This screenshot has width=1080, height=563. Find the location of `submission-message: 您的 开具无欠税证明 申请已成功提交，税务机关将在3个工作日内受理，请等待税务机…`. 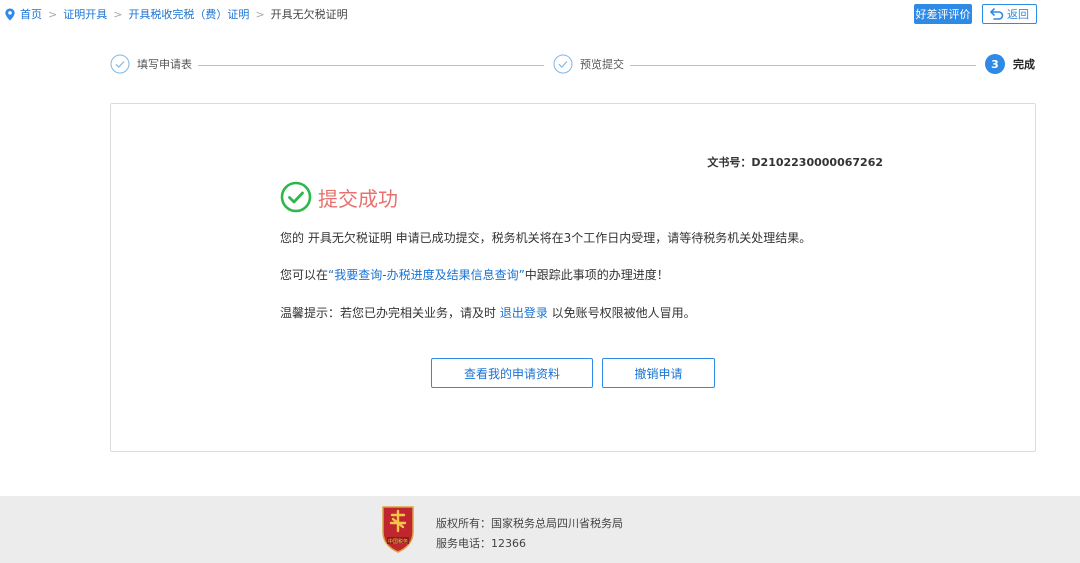

submission-message: 您的 开具无欠税证明 申请已成功提交，税务机关将在3个工作日内受理，请等待税务机… is located at coordinates (546, 238).